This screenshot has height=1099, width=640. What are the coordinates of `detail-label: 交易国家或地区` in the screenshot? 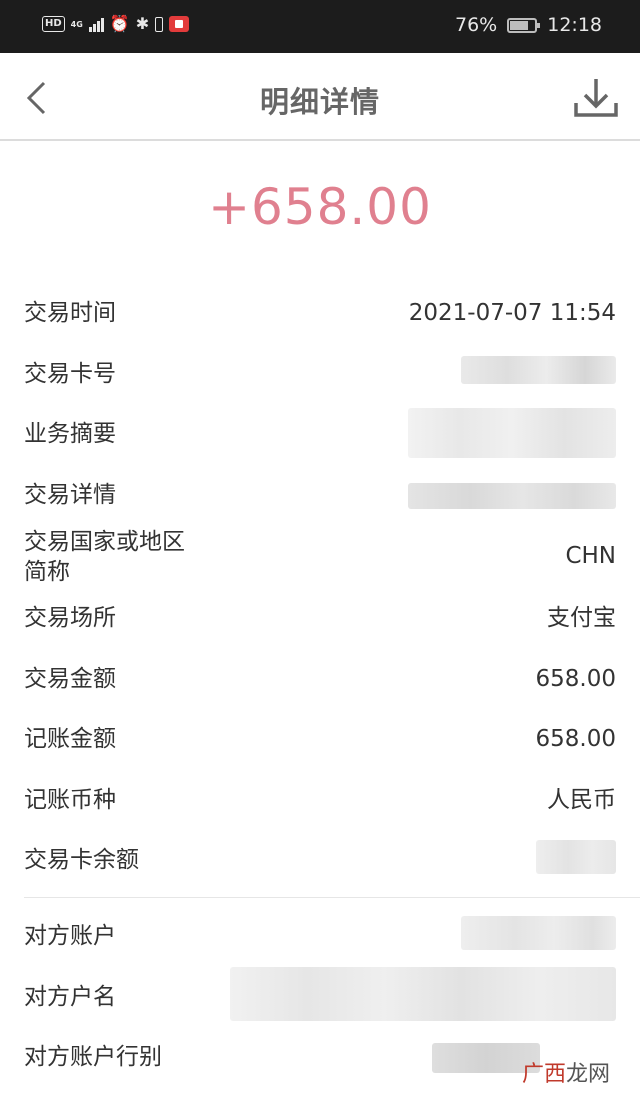 It's located at (104, 542).